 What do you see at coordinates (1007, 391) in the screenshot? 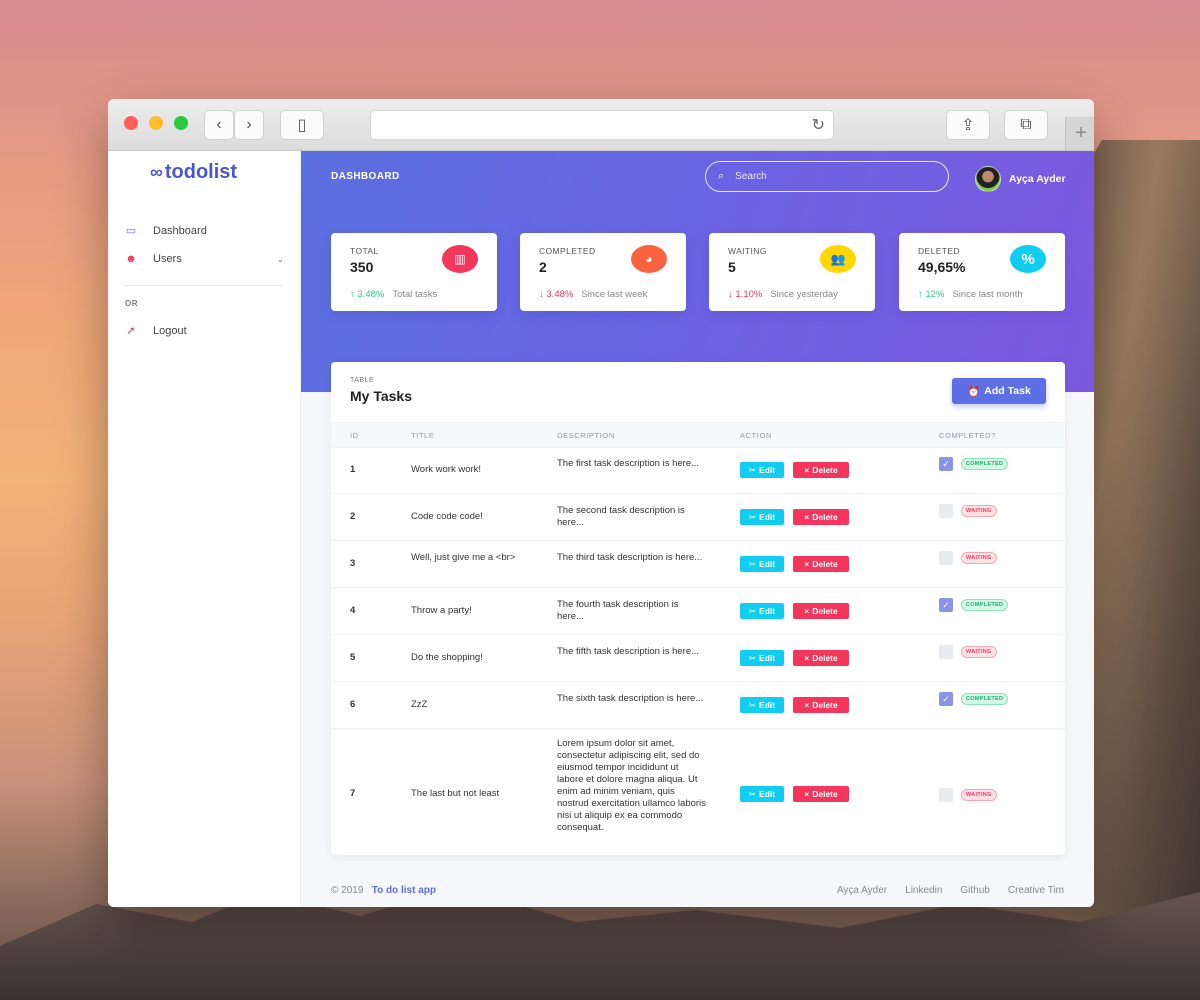
I see `add-task-label: Add Task` at bounding box center [1007, 391].